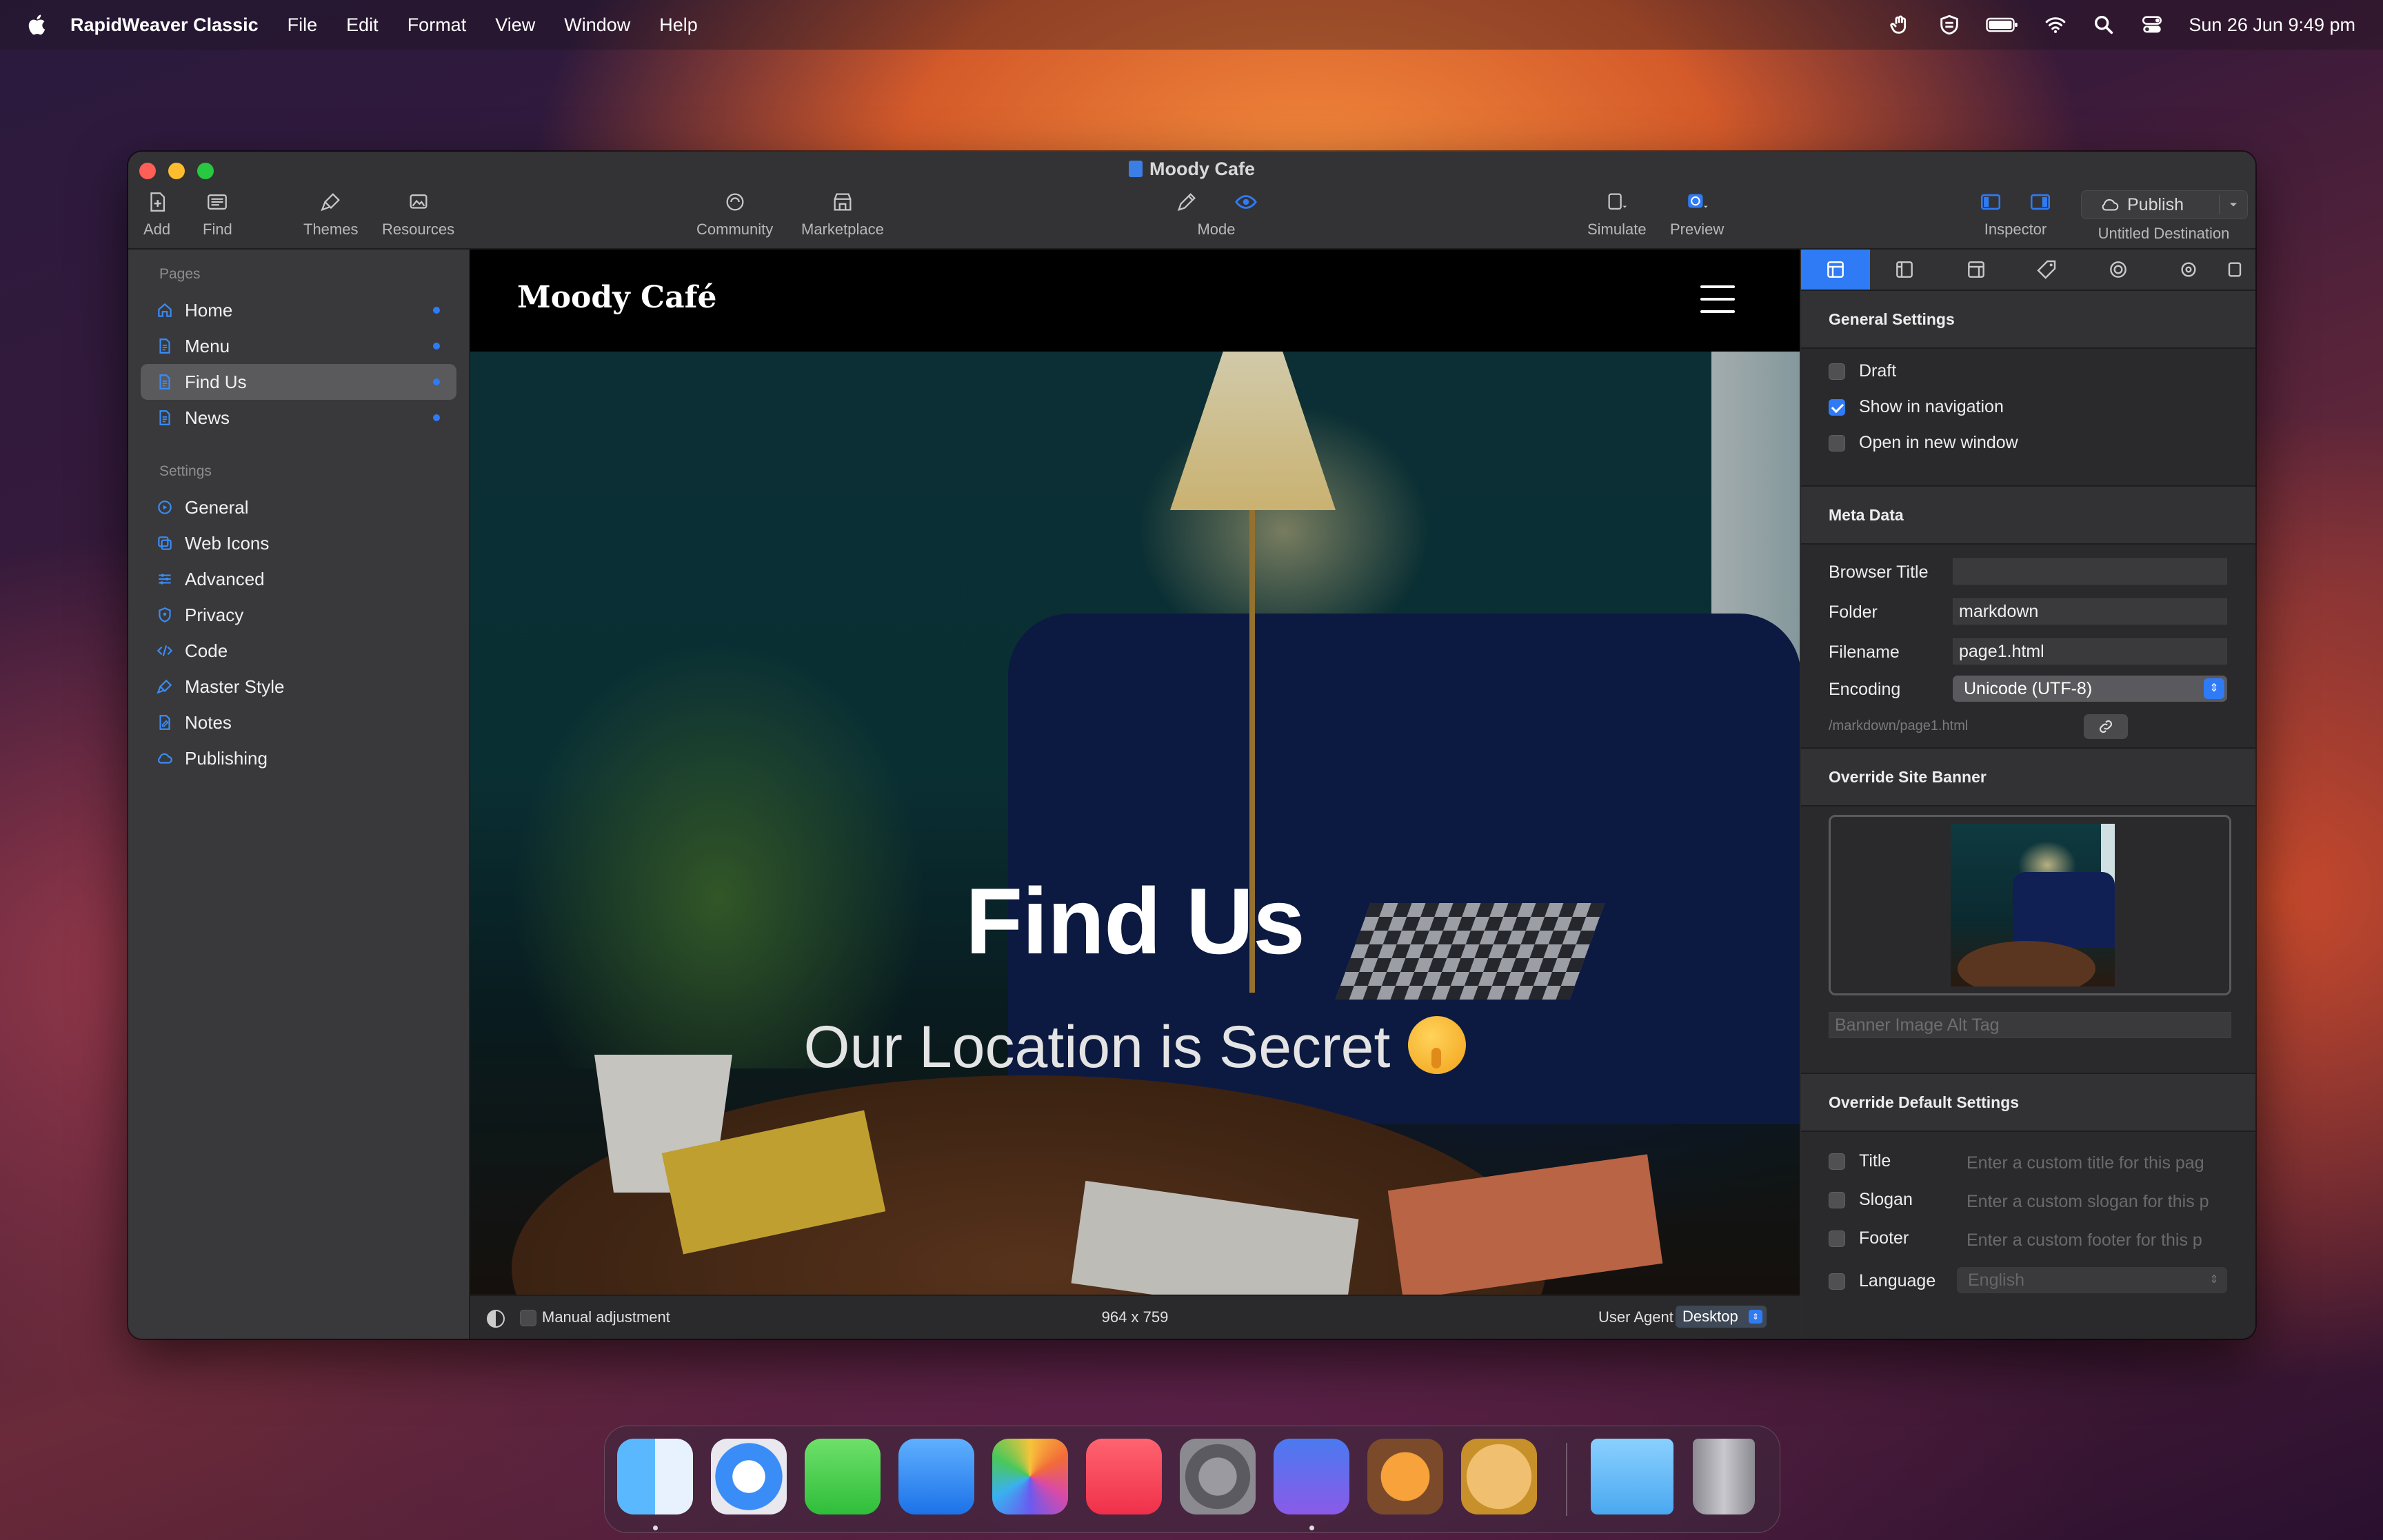  What do you see at coordinates (936, 1477) in the screenshot?
I see `mail-icon` at bounding box center [936, 1477].